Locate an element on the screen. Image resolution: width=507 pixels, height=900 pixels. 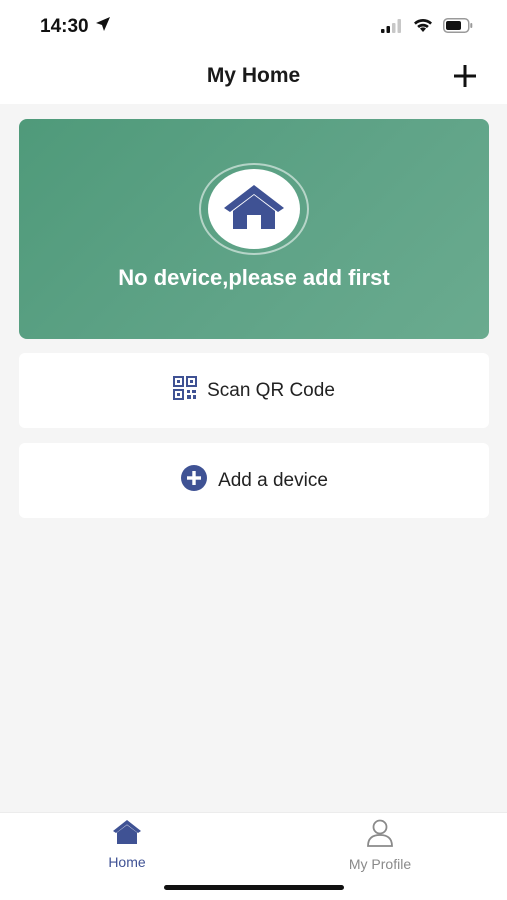
person-icon is located at coordinates (380, 835).